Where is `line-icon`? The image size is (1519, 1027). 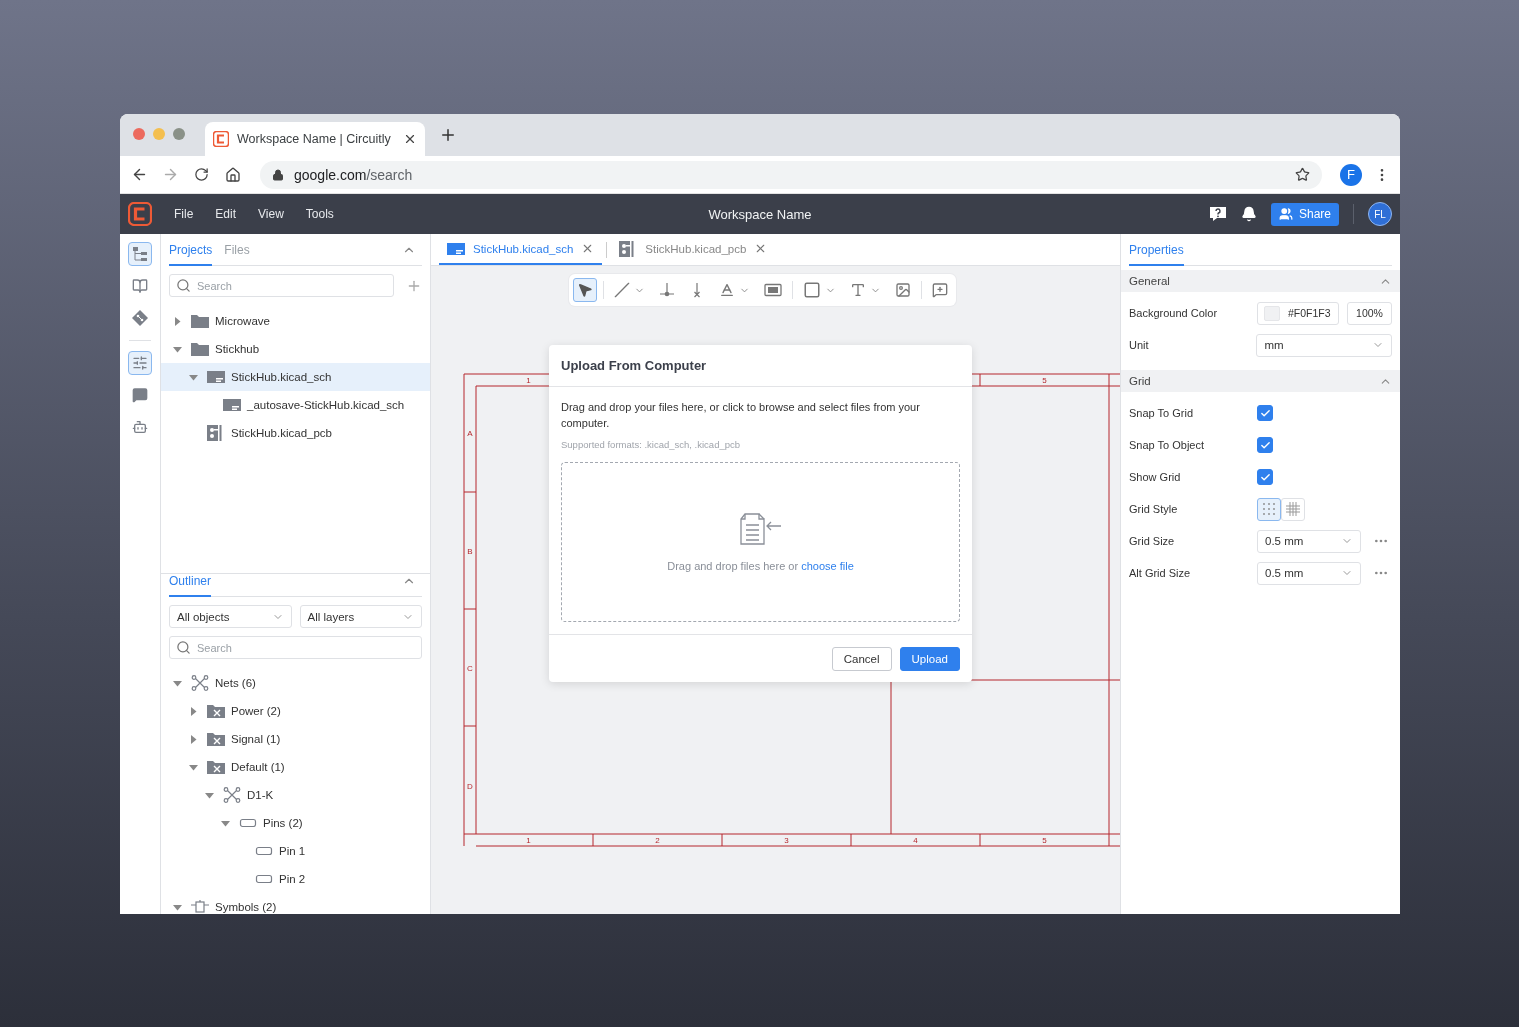
line-icon is located at coordinates (622, 290).